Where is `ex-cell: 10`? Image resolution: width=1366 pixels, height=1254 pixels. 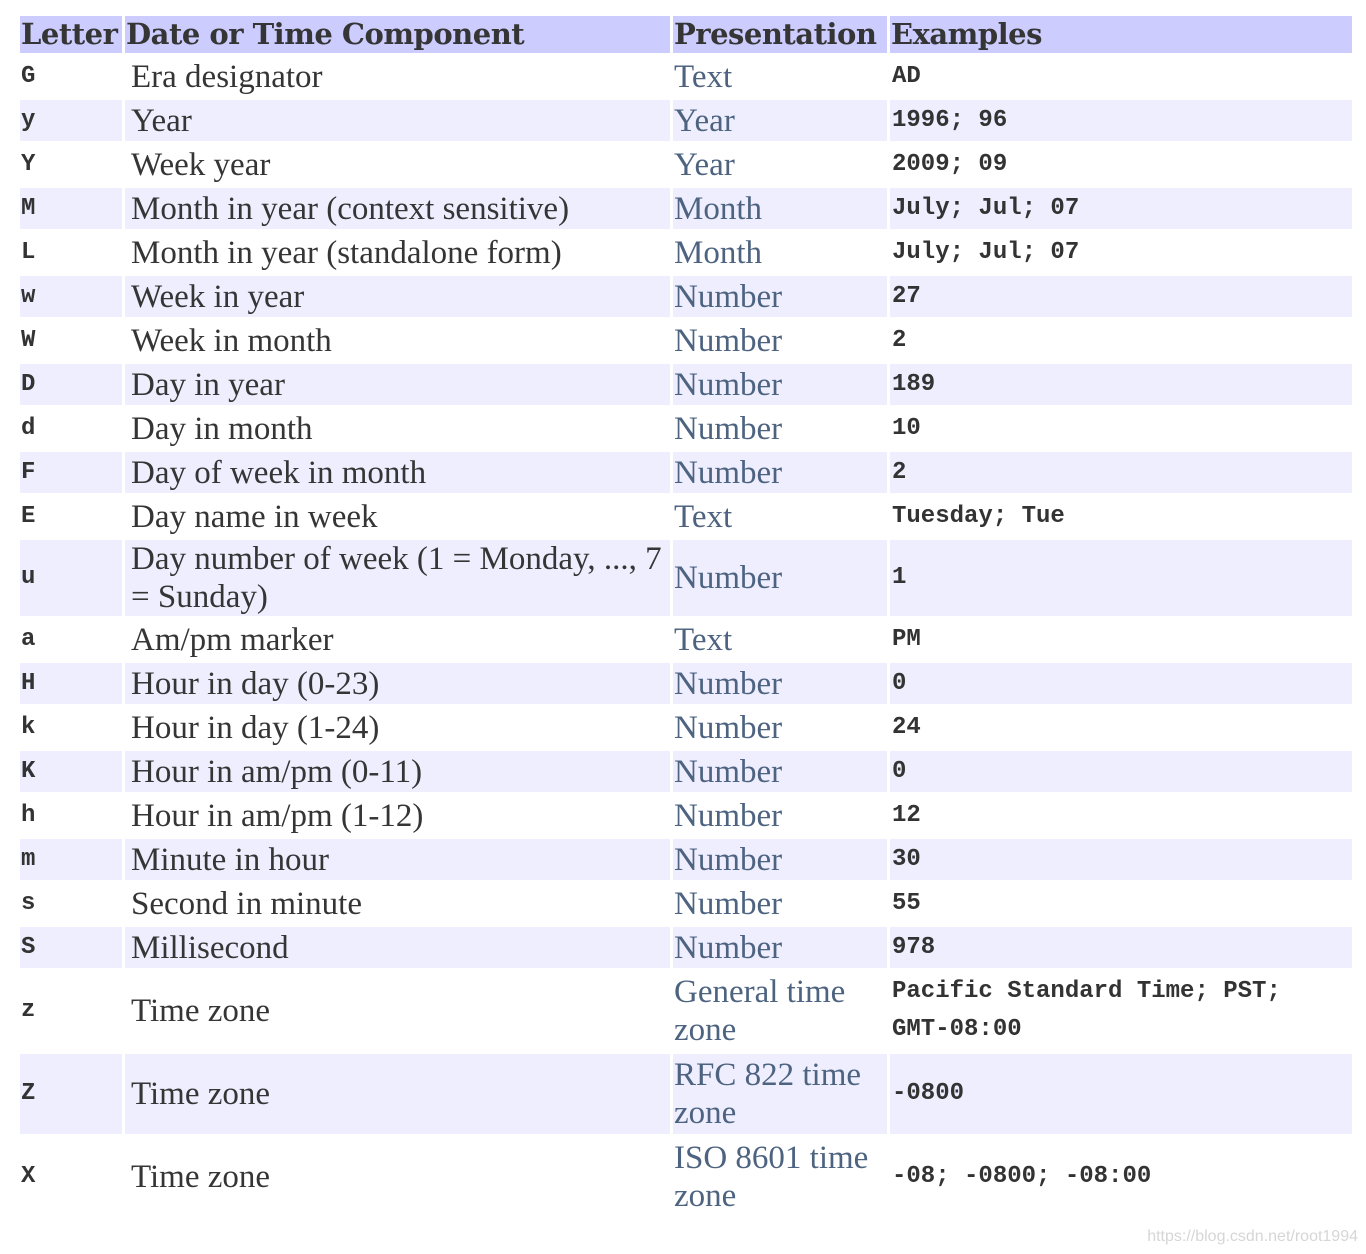
ex-cell: 10 is located at coordinates (906, 428).